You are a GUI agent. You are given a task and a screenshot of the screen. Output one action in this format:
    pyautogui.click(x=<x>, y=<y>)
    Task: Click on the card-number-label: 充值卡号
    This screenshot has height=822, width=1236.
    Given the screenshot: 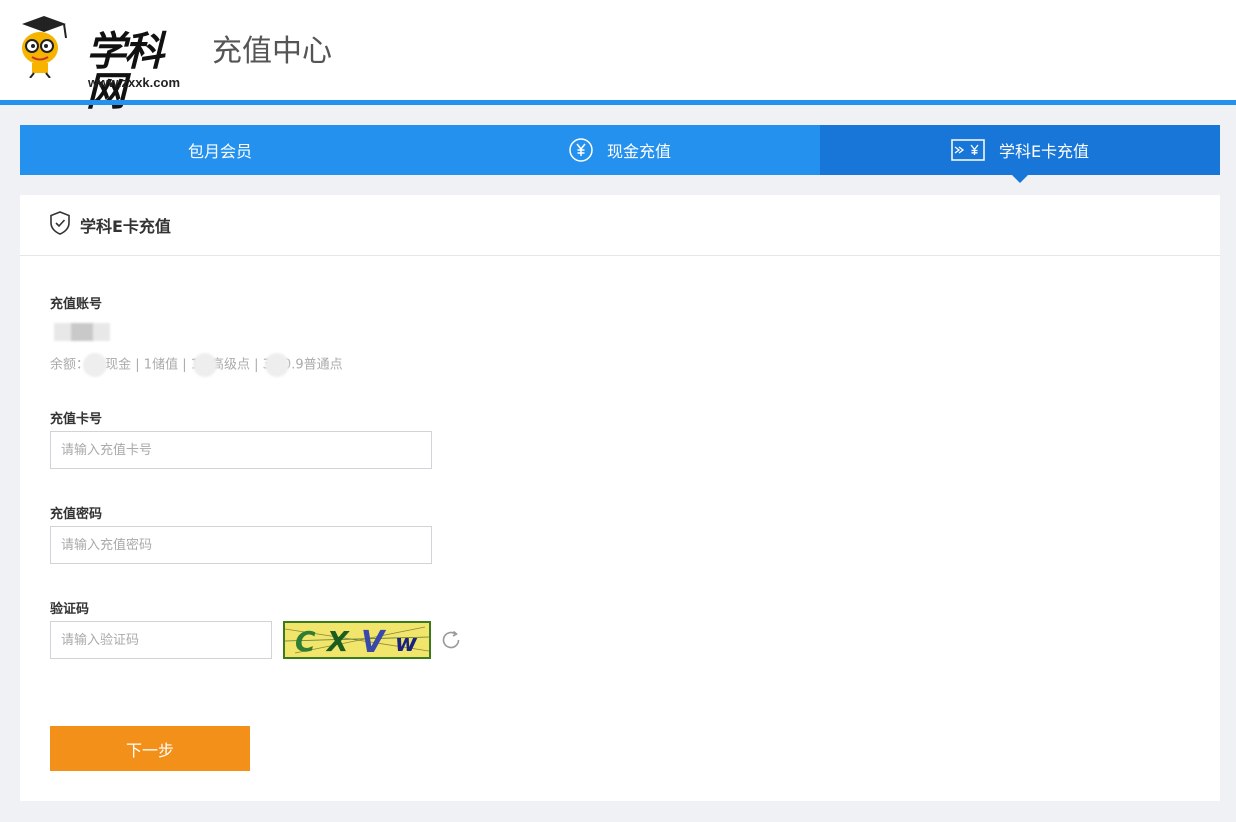 What is the action you would take?
    pyautogui.click(x=76, y=419)
    